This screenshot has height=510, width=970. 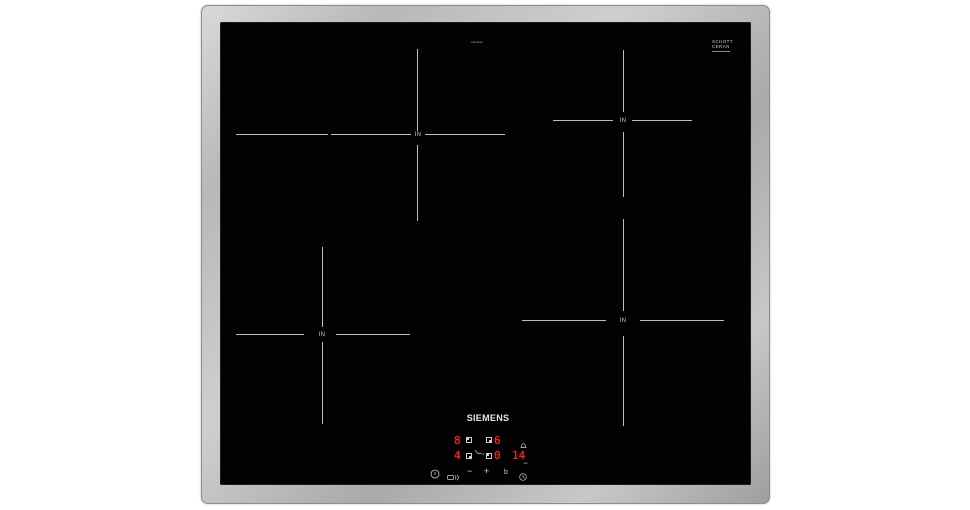 I want to click on power-level-display-back-right: 6, so click(x=497, y=440).